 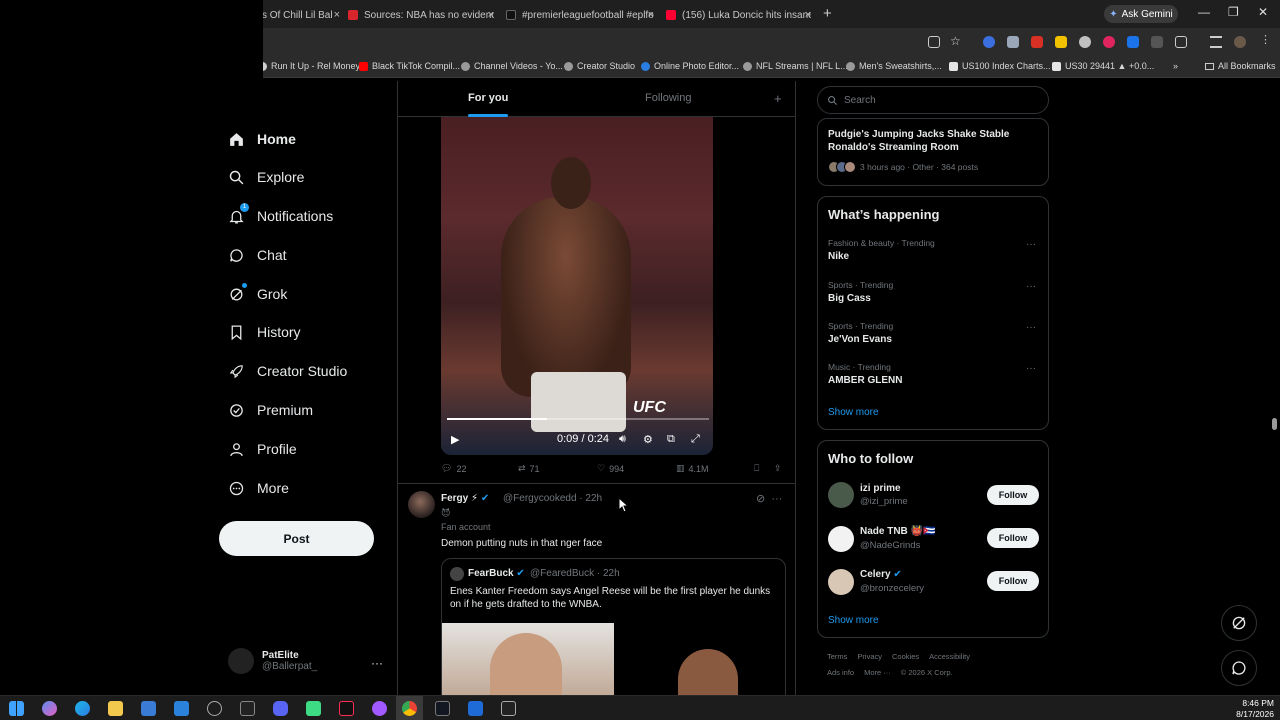 I want to click on nav-explore: Explore, so click(x=265, y=177).